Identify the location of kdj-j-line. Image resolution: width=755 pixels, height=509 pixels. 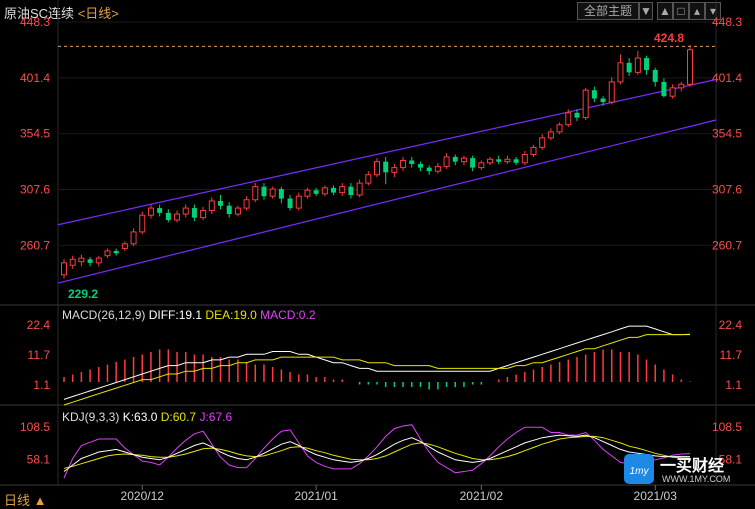
(377, 451).